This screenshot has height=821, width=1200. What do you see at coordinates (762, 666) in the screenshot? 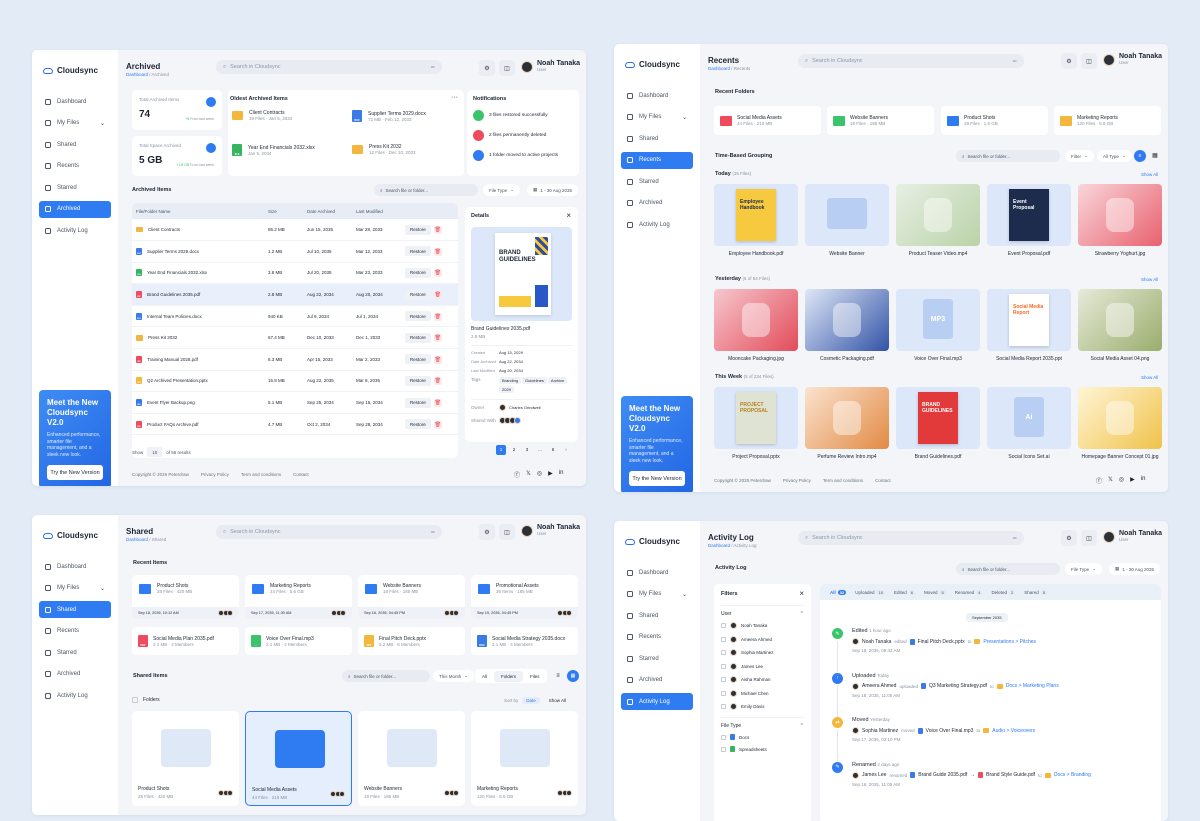
I see `user-filter-option: James Lee` at bounding box center [762, 666].